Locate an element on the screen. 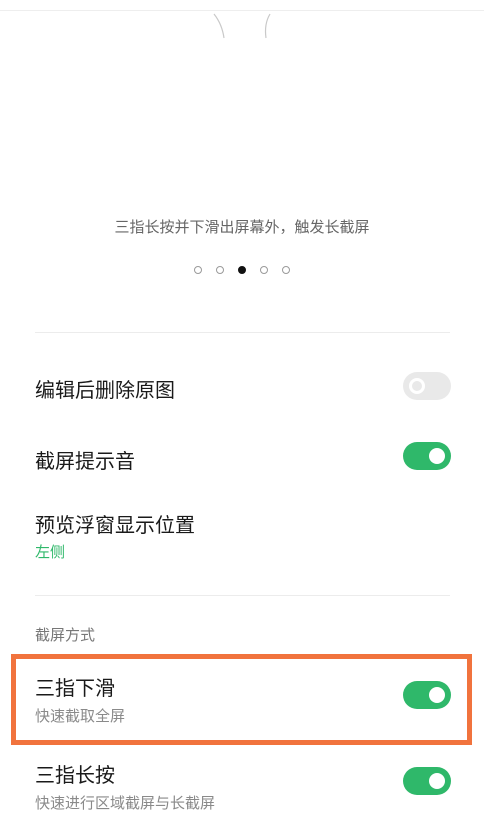  delete-original-toggle is located at coordinates (427, 386).